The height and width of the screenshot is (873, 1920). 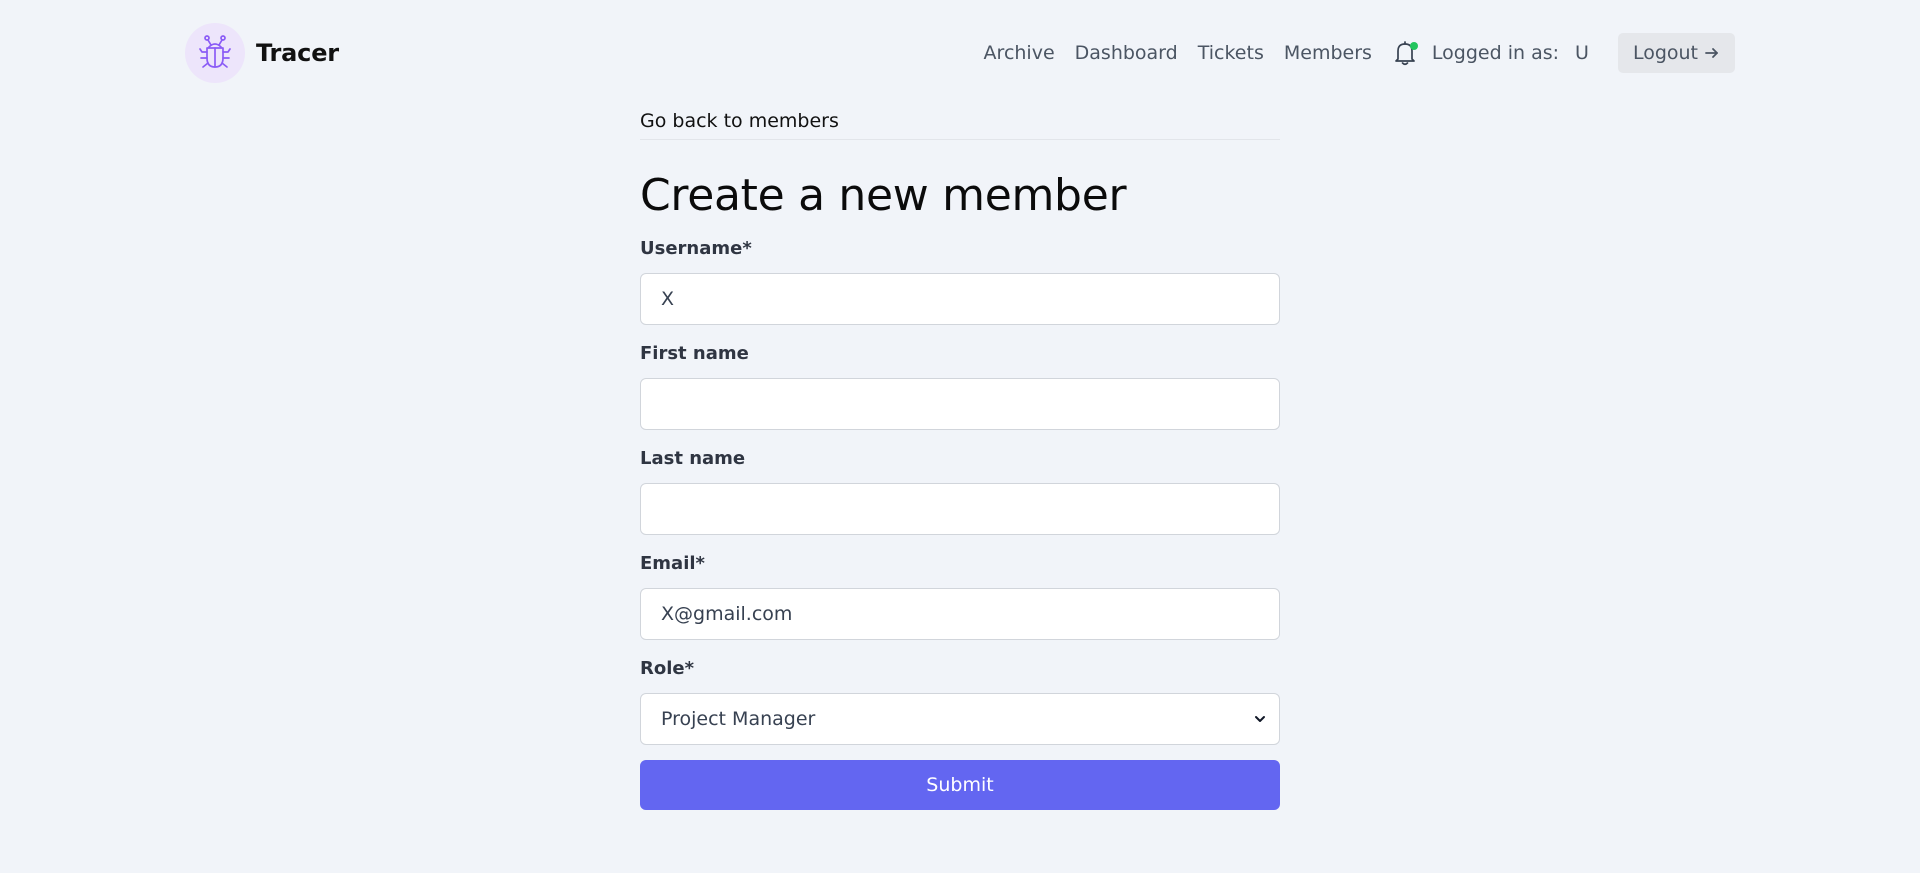 I want to click on logged-in-label: Logged in as:, so click(x=1495, y=53).